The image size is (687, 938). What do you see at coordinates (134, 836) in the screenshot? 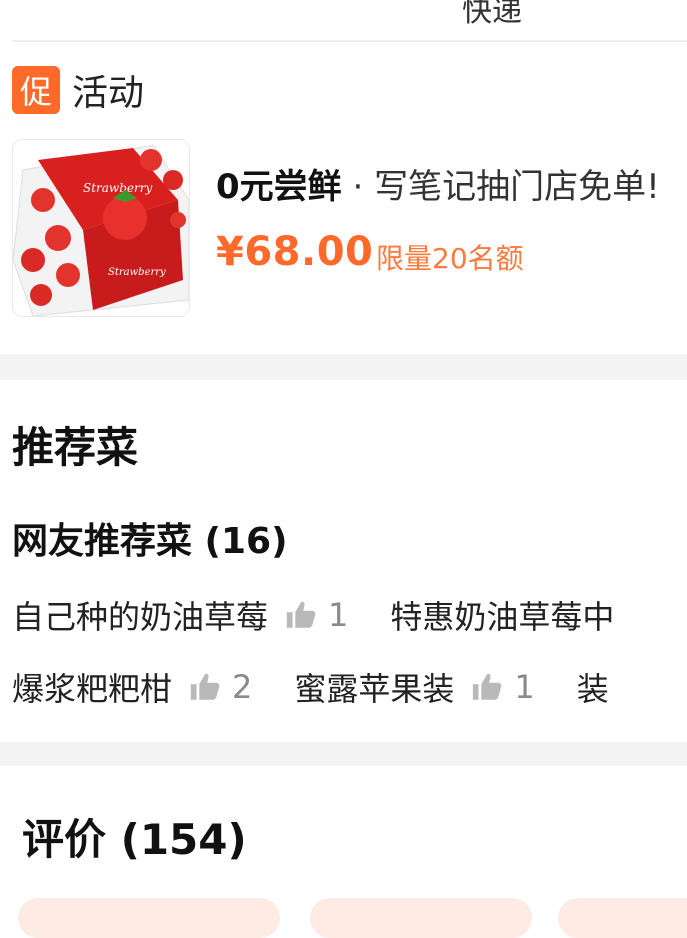
I see `reviews-title: 评价 (154)` at bounding box center [134, 836].